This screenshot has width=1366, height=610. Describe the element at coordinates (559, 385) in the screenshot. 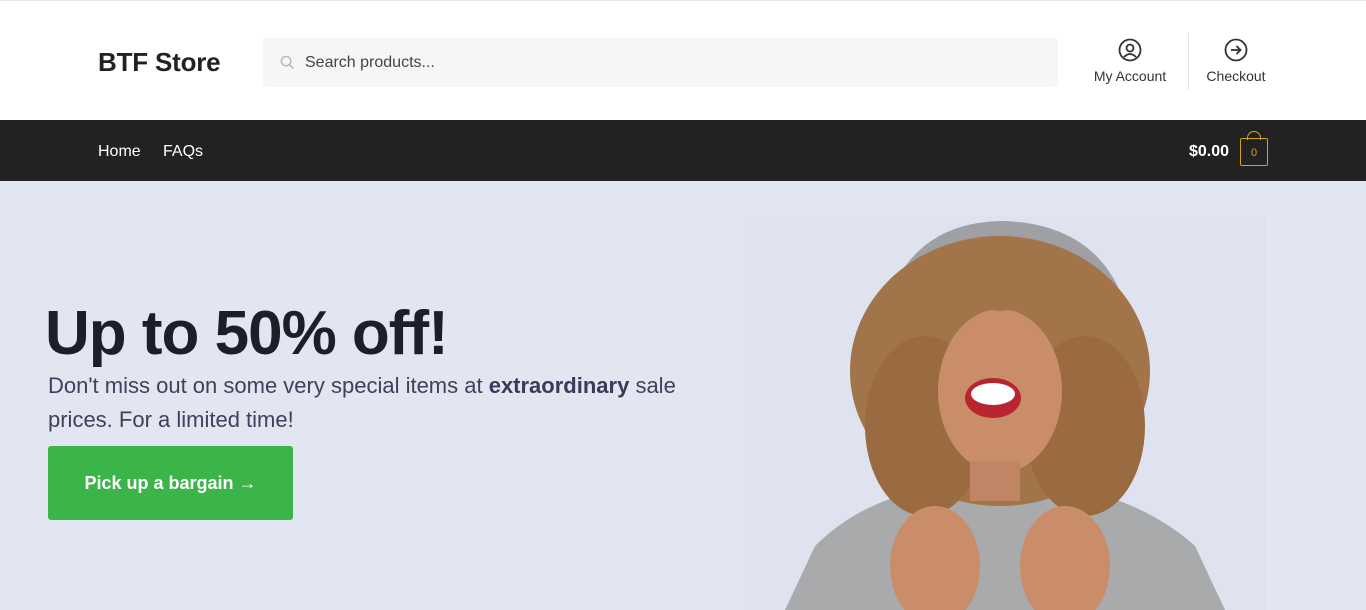

I see `hero-text-emphasis: extraordinary` at that location.